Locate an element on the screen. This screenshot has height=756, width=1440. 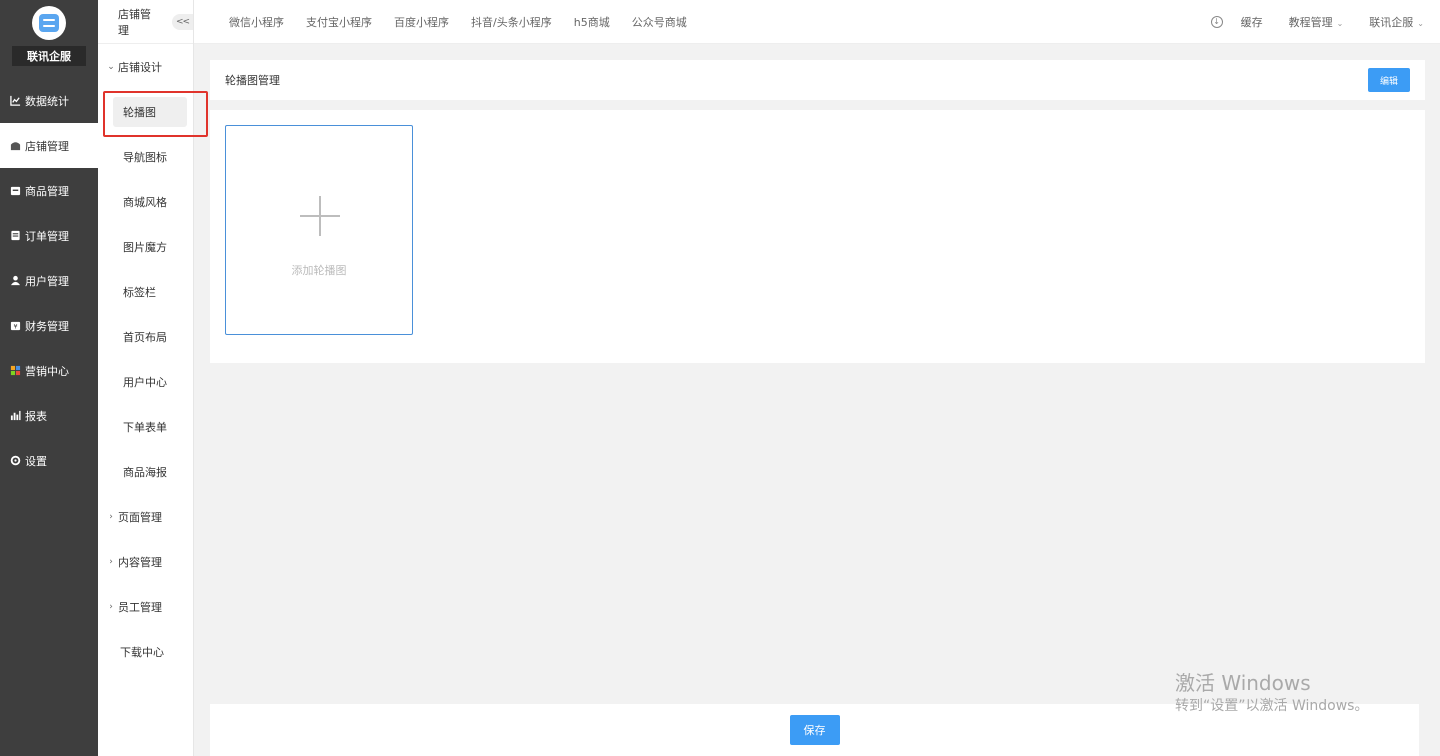
sidebar-item-label: 数据统计 is located at coordinates (47, 101).